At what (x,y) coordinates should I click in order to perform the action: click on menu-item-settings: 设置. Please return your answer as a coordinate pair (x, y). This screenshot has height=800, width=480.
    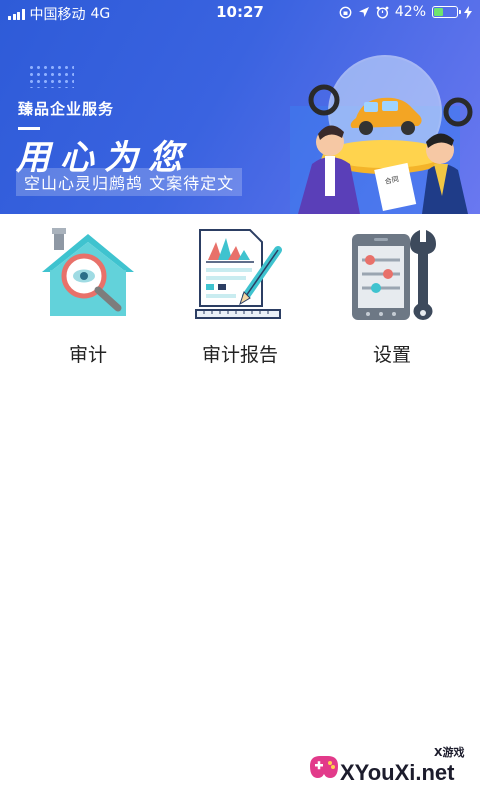
    Looking at the image, I should click on (392, 301).